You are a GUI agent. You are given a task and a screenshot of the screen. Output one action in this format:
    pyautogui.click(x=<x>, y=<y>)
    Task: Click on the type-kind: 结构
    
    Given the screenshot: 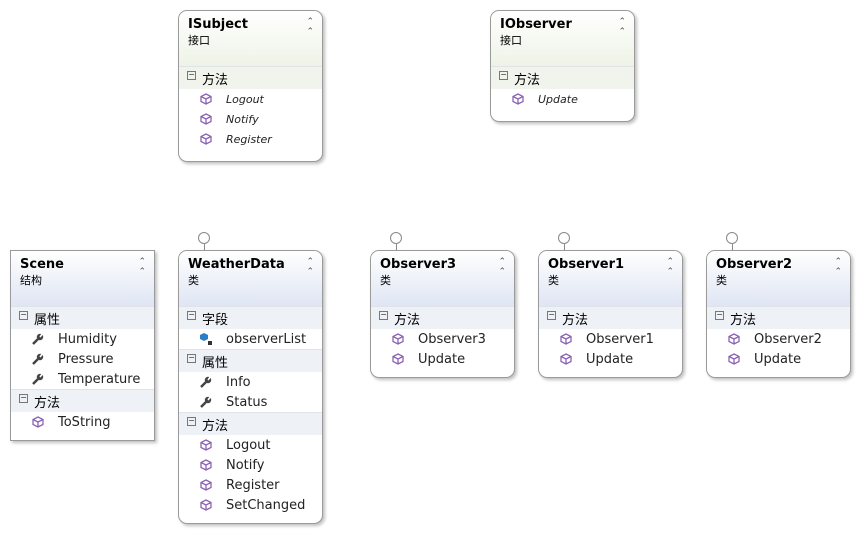 What is the action you would take?
    pyautogui.click(x=31, y=280)
    